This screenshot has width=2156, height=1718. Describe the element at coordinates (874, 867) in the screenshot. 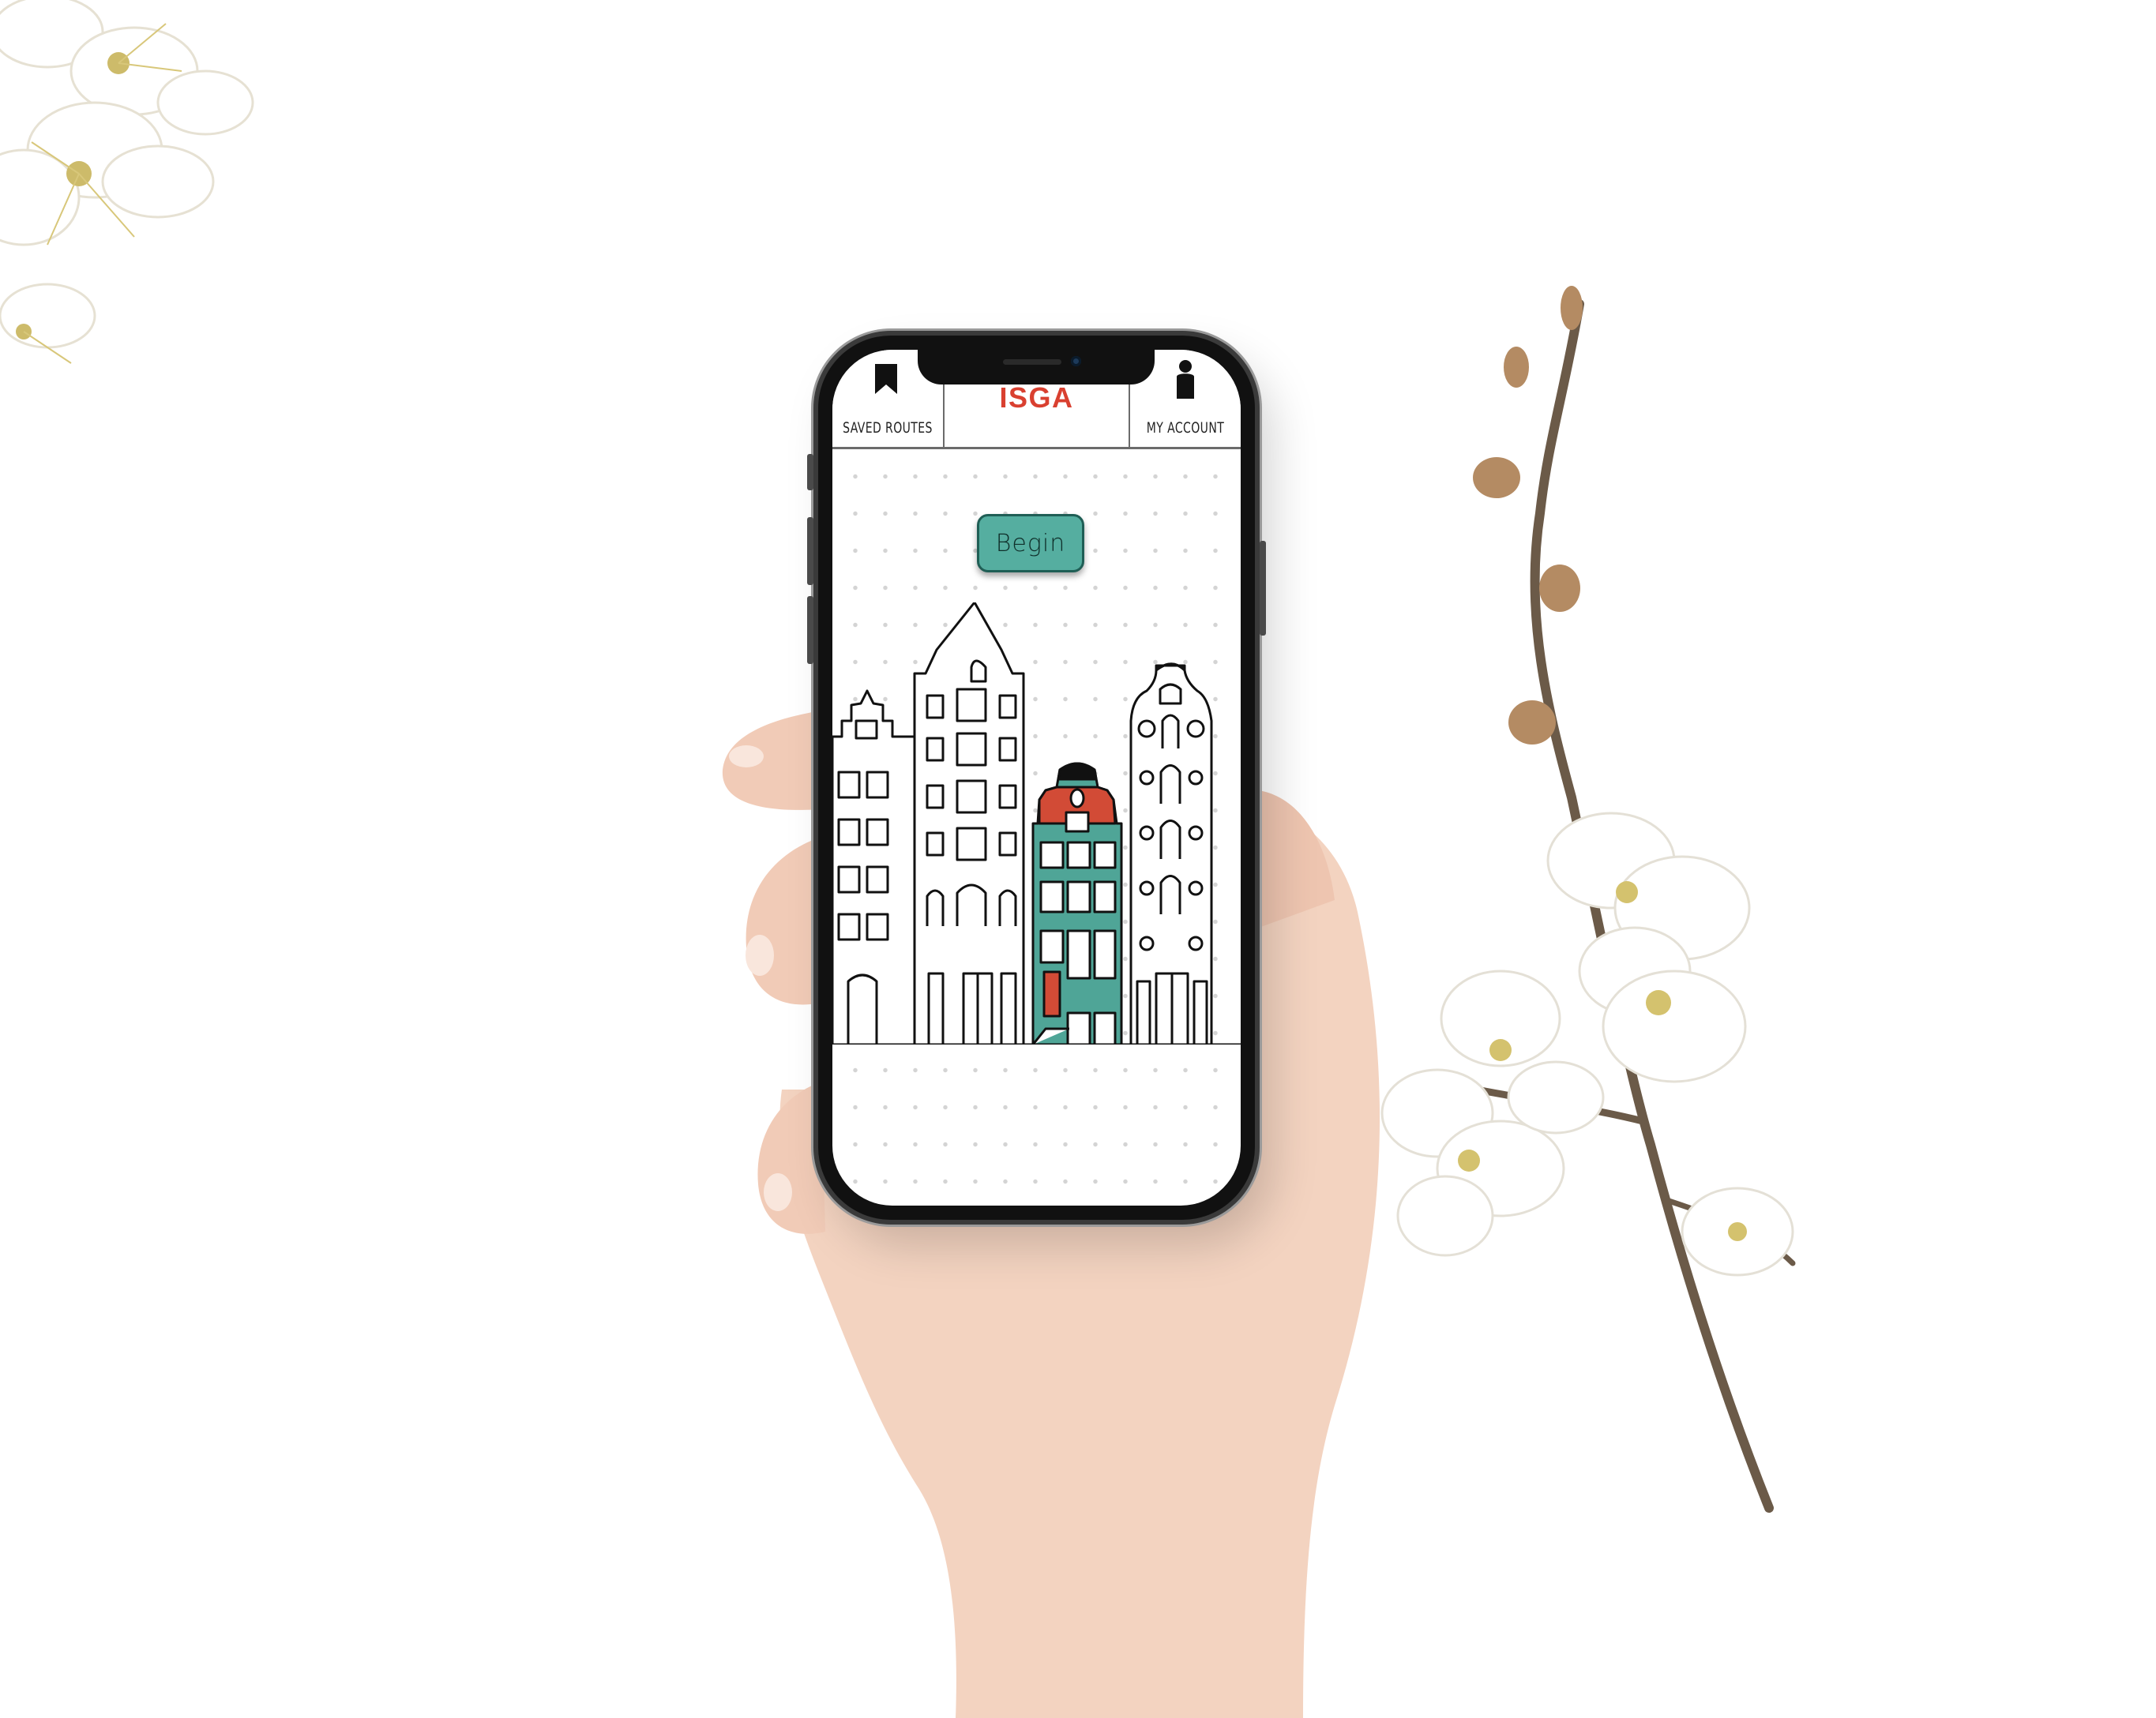

I see `house-left` at that location.